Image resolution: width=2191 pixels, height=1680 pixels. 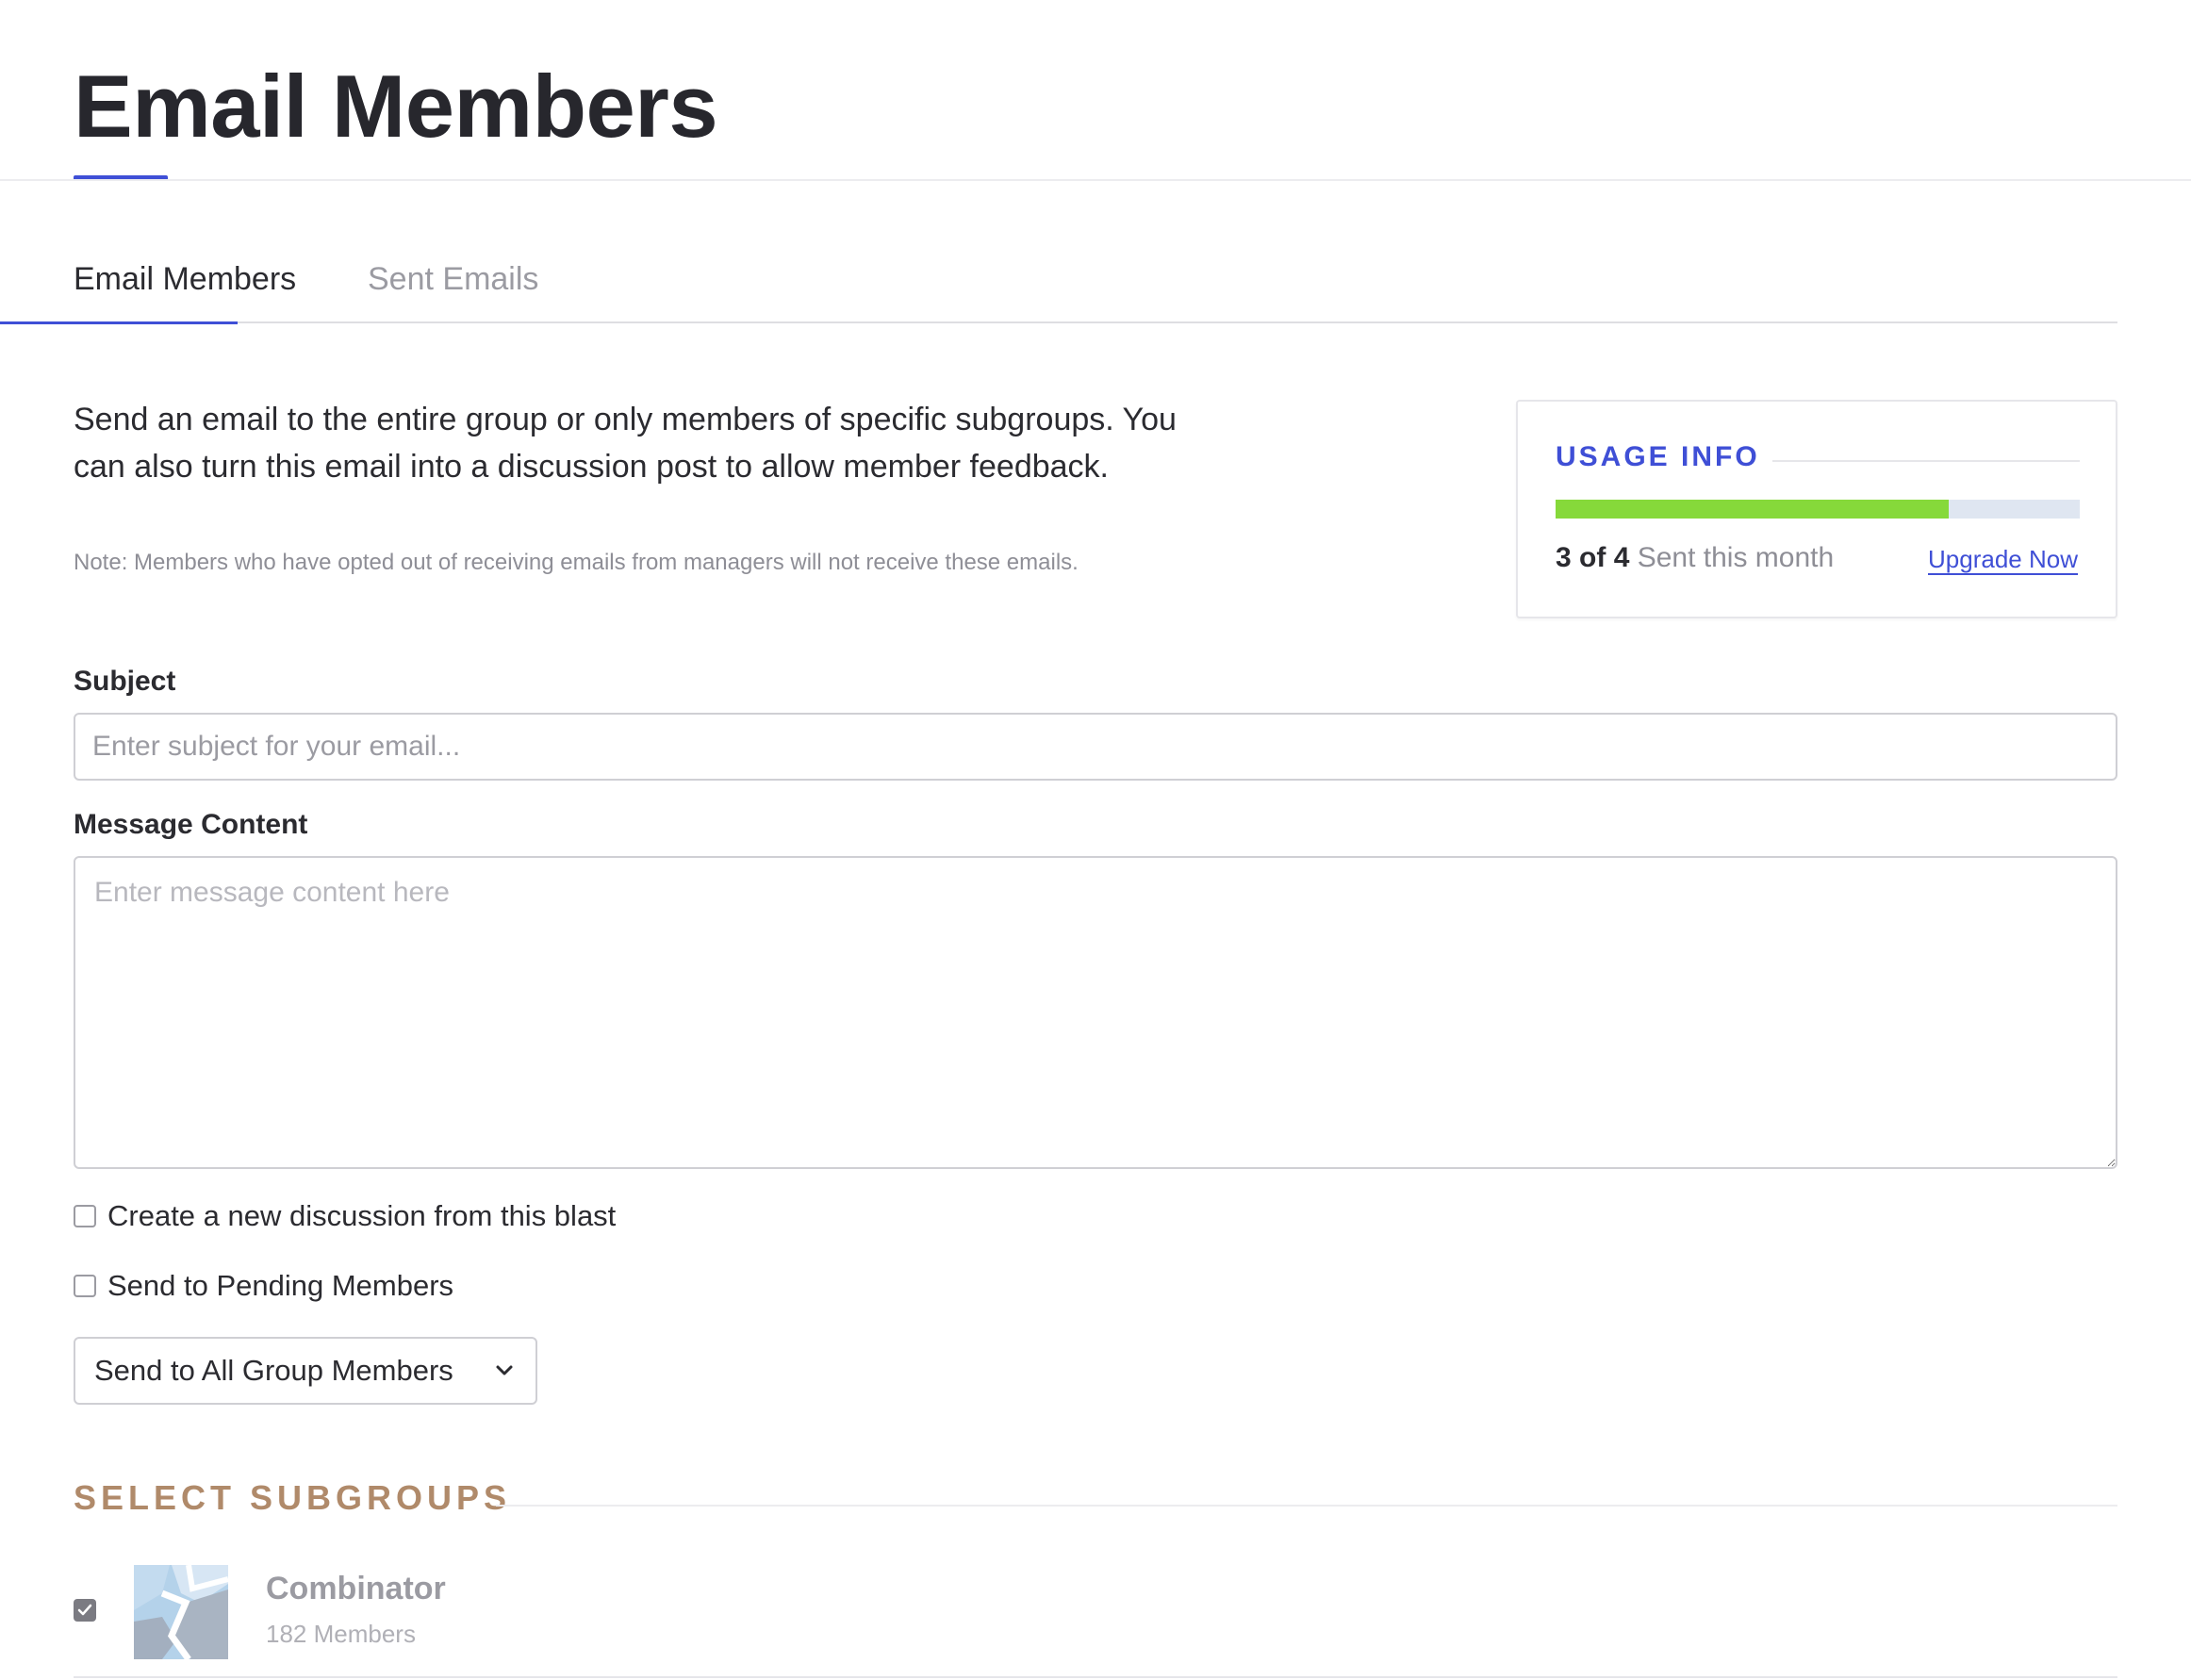 What do you see at coordinates (1095, 1677) in the screenshot?
I see `subgroup-divider` at bounding box center [1095, 1677].